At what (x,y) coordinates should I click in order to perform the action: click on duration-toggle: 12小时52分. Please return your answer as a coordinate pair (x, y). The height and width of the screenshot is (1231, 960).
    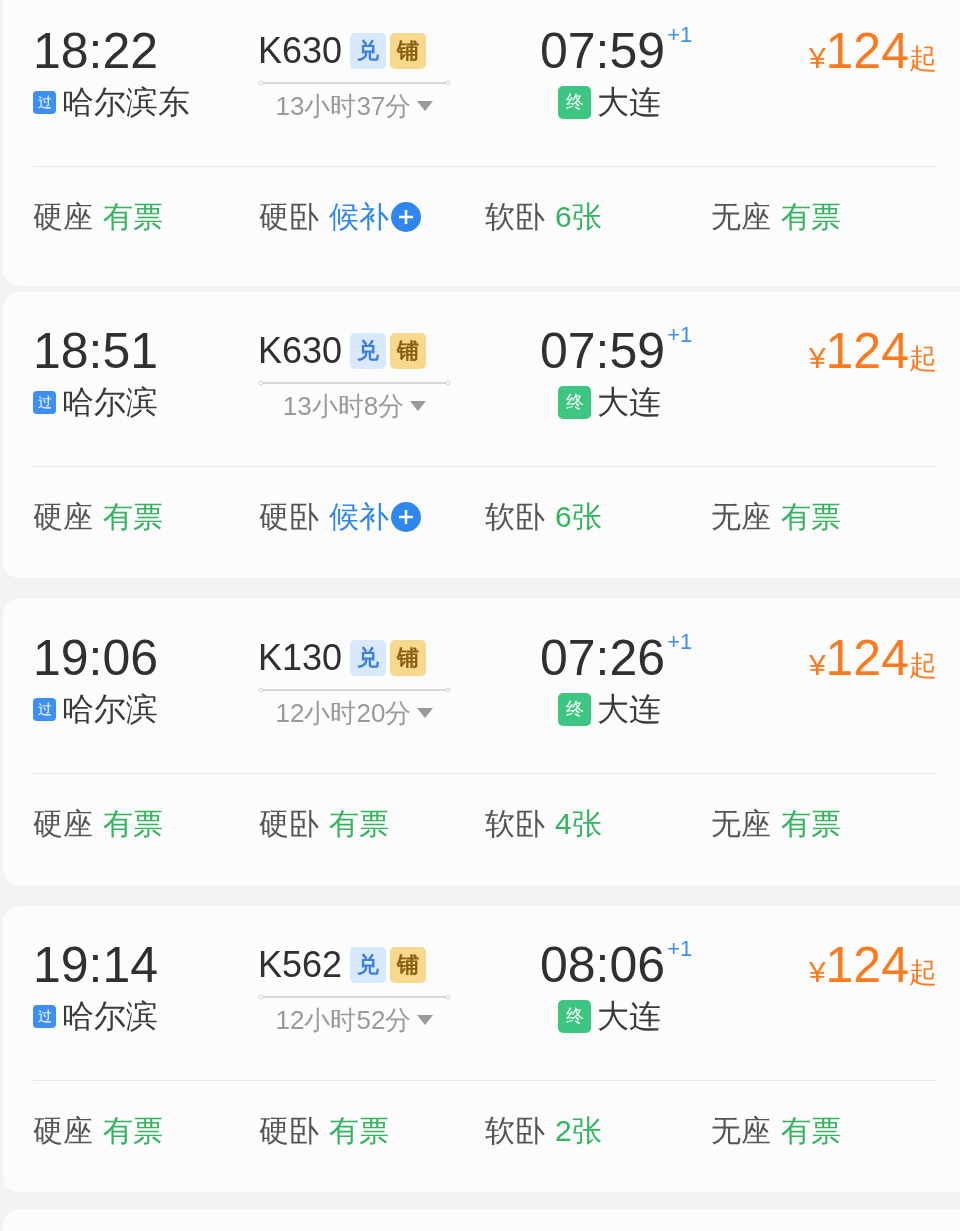
    Looking at the image, I should click on (354, 1020).